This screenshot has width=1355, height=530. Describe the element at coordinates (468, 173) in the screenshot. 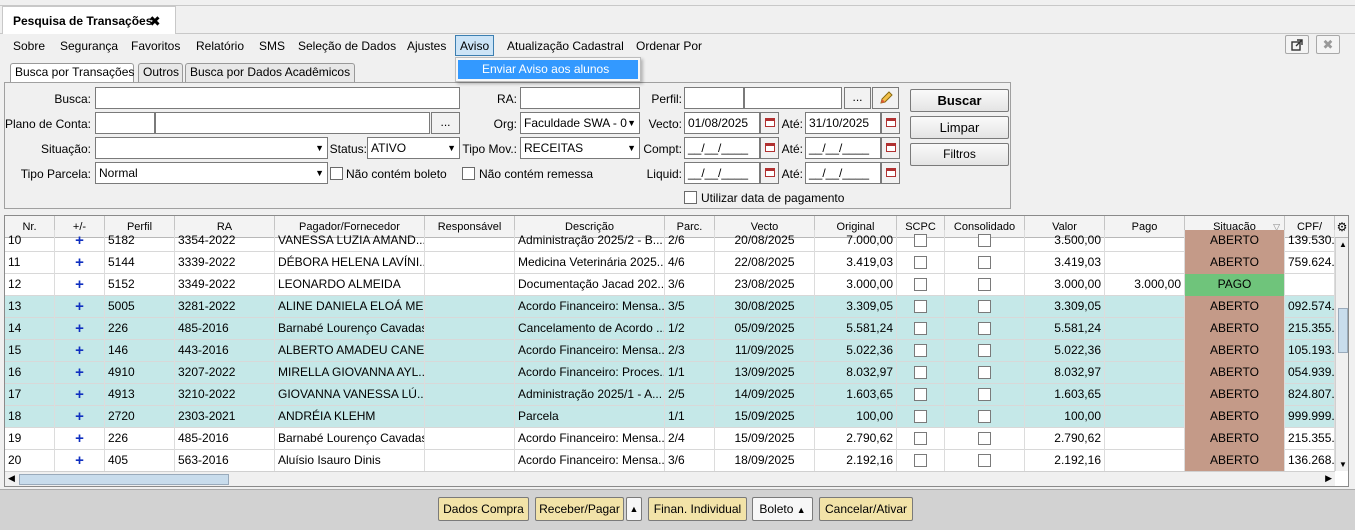

I see `nao-contem-remessa-checkbox` at that location.